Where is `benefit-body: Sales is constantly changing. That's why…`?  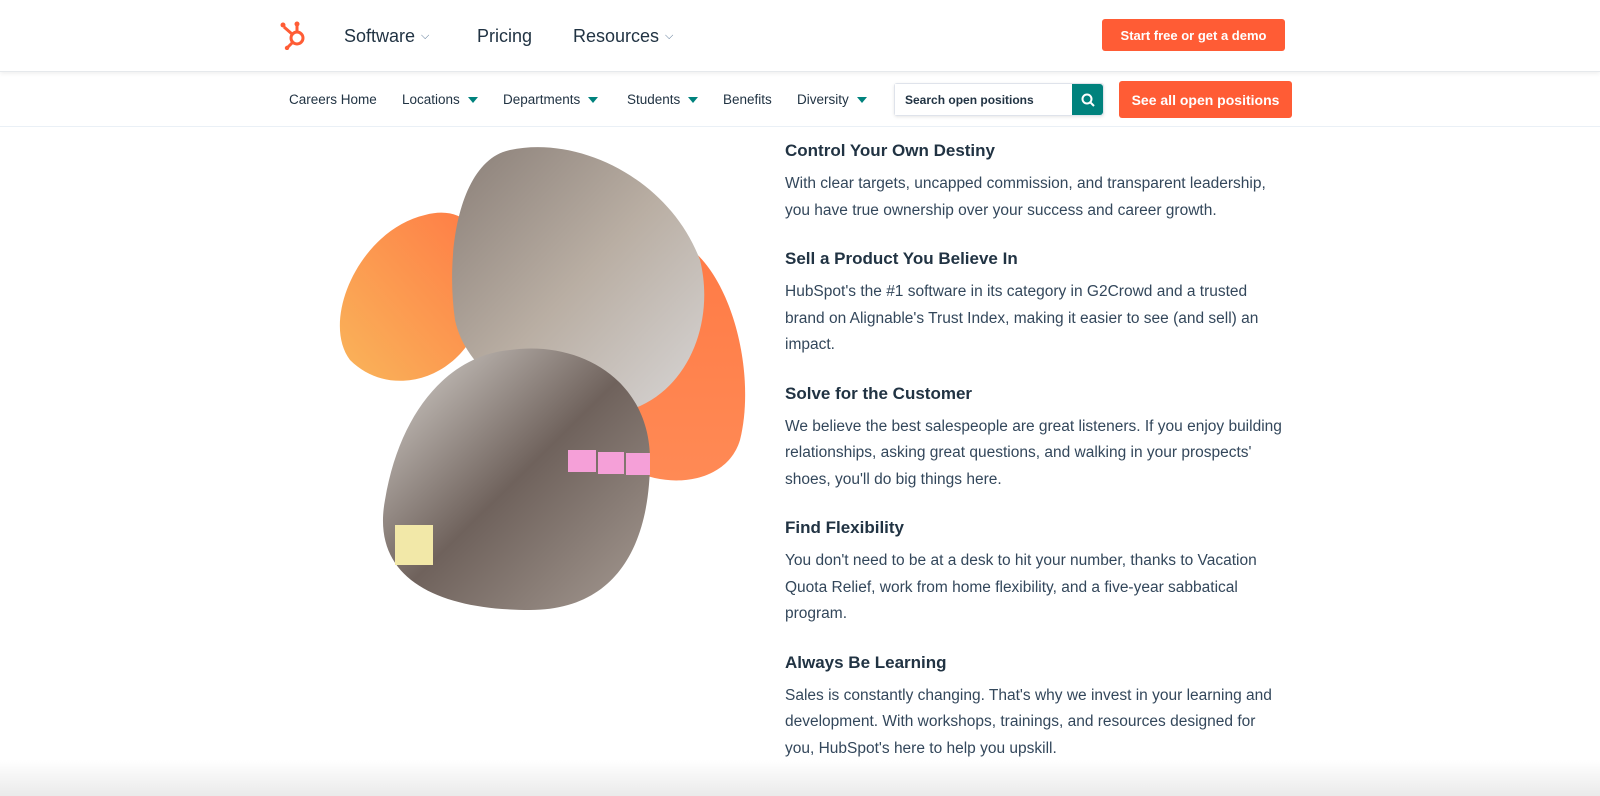 benefit-body: Sales is constantly changing. That's why… is located at coordinates (1028, 721).